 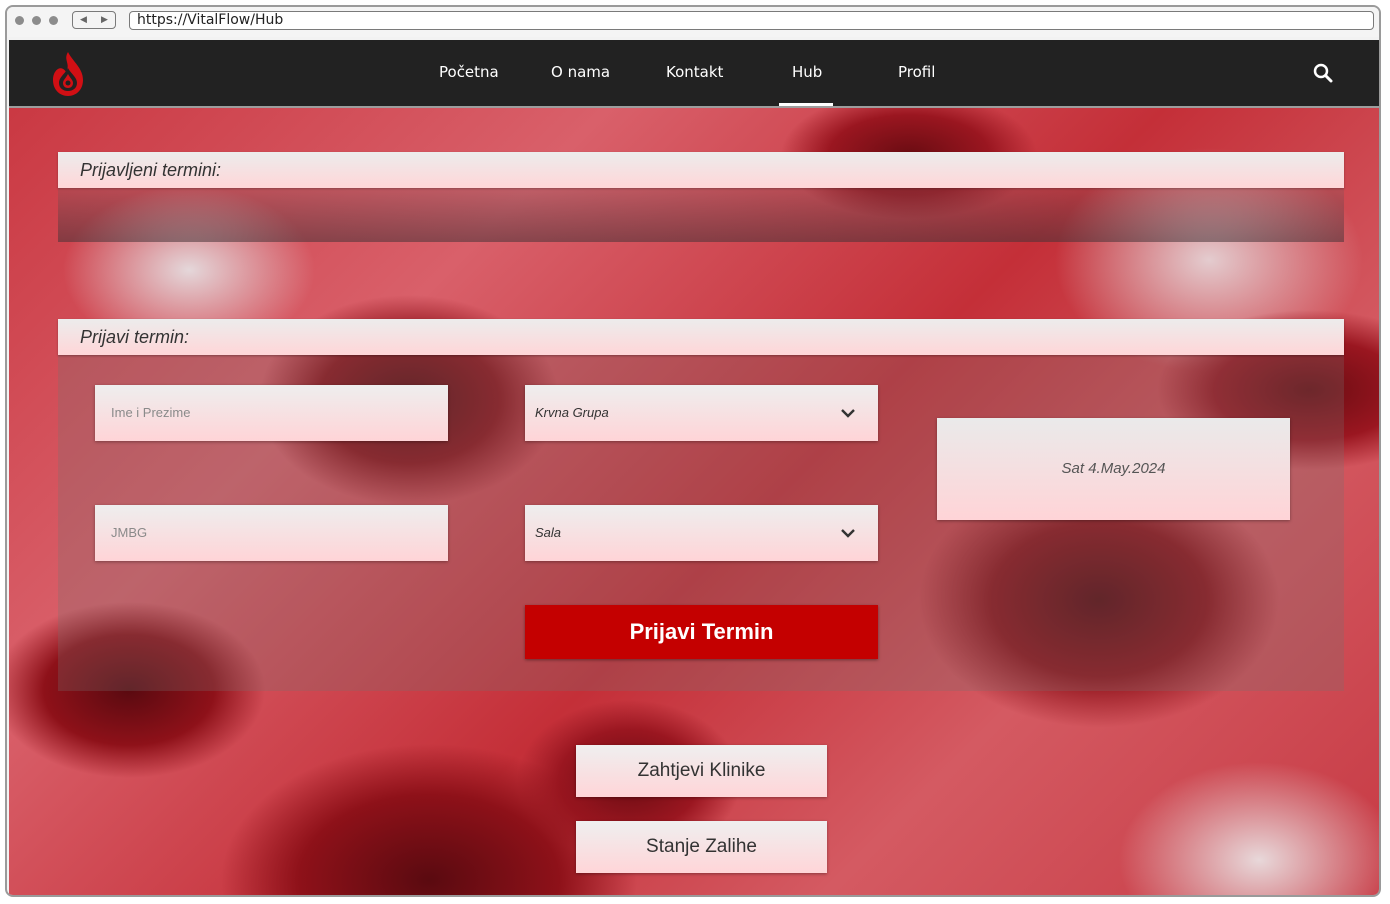 I want to click on window-maximize-dot, so click(x=53, y=20).